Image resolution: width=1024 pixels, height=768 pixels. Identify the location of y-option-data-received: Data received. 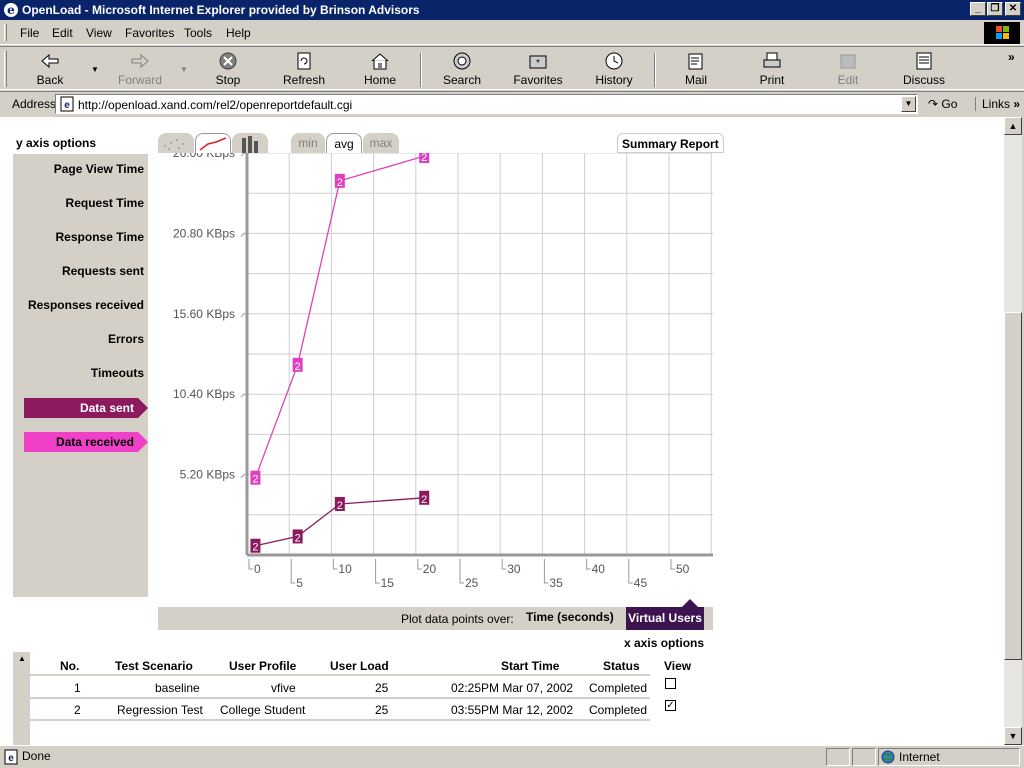
(86, 442).